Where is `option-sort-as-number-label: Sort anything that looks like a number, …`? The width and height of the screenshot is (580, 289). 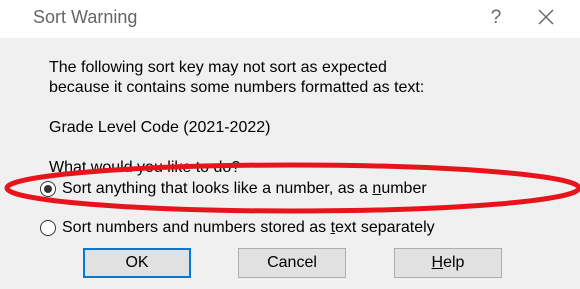
option-sort-as-number-label: Sort anything that looks like a number, … is located at coordinates (244, 188).